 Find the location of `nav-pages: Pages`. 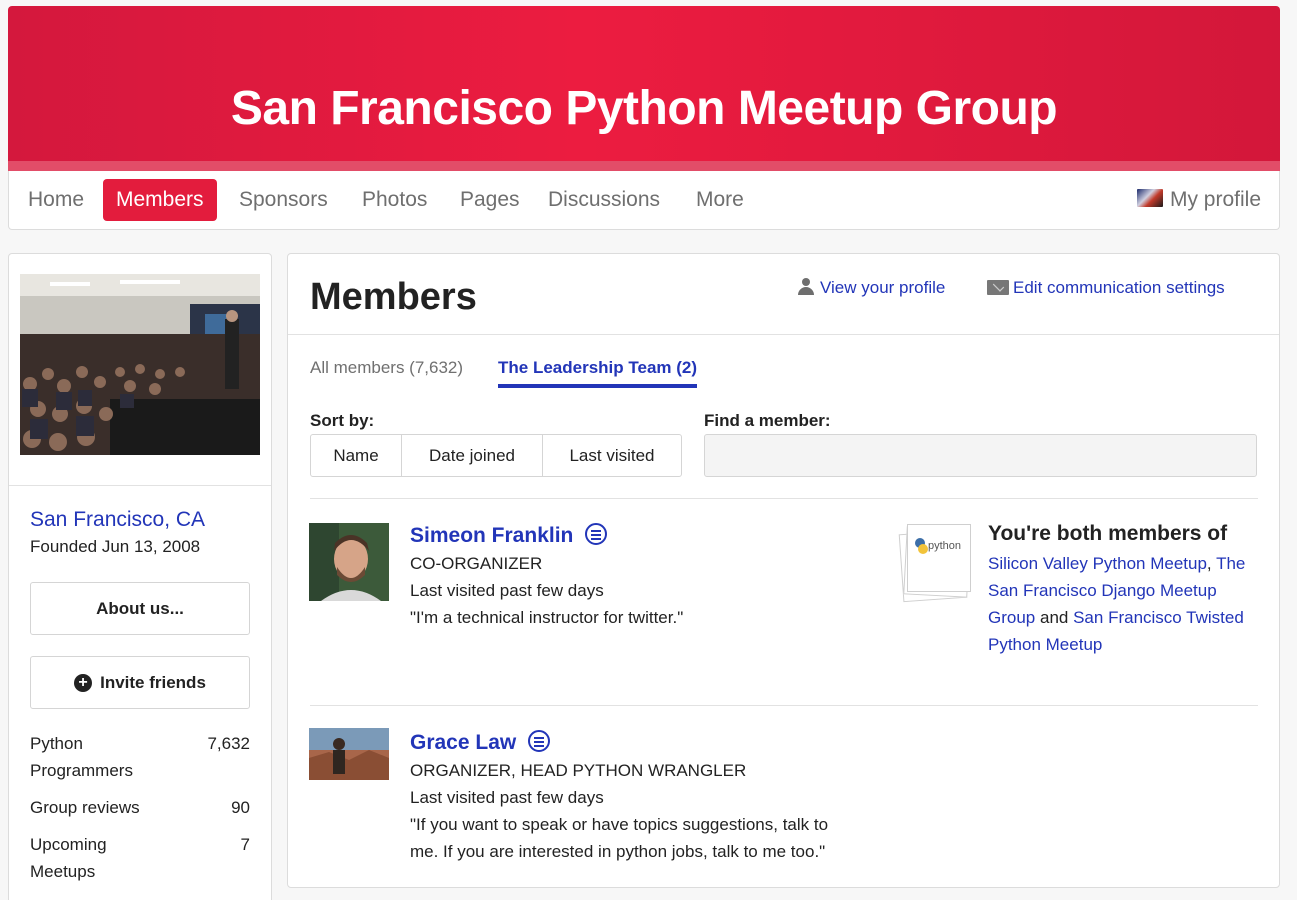

nav-pages: Pages is located at coordinates (490, 200).